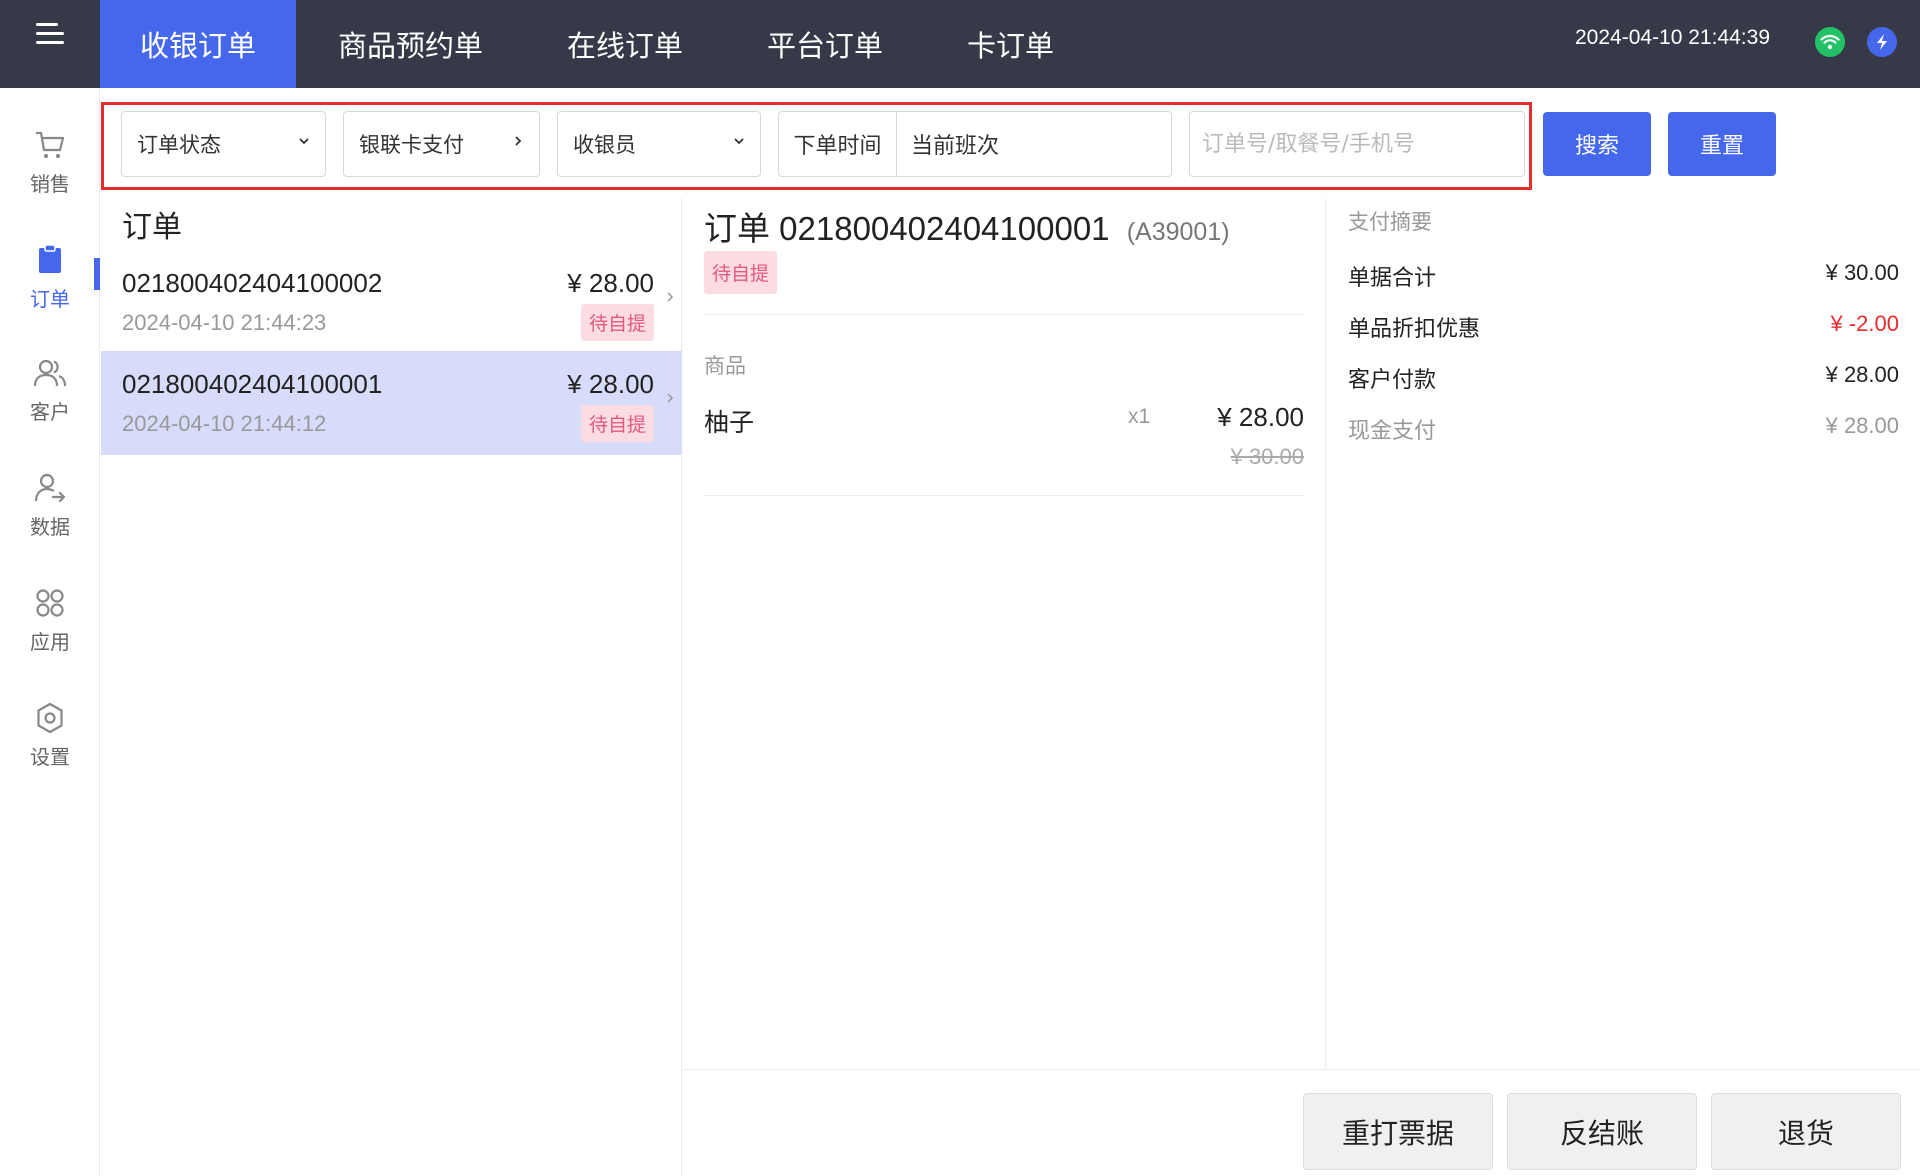  Describe the element at coordinates (50, 642) in the screenshot. I see `sidebar-item-label: 应用` at that location.